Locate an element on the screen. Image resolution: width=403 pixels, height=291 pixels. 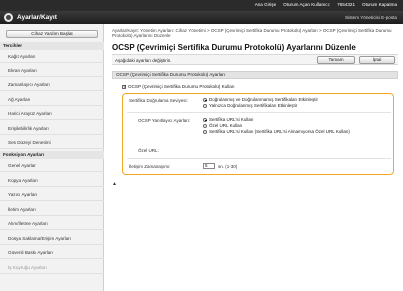
responder-cert-url-radio is located at coordinates (205, 119).